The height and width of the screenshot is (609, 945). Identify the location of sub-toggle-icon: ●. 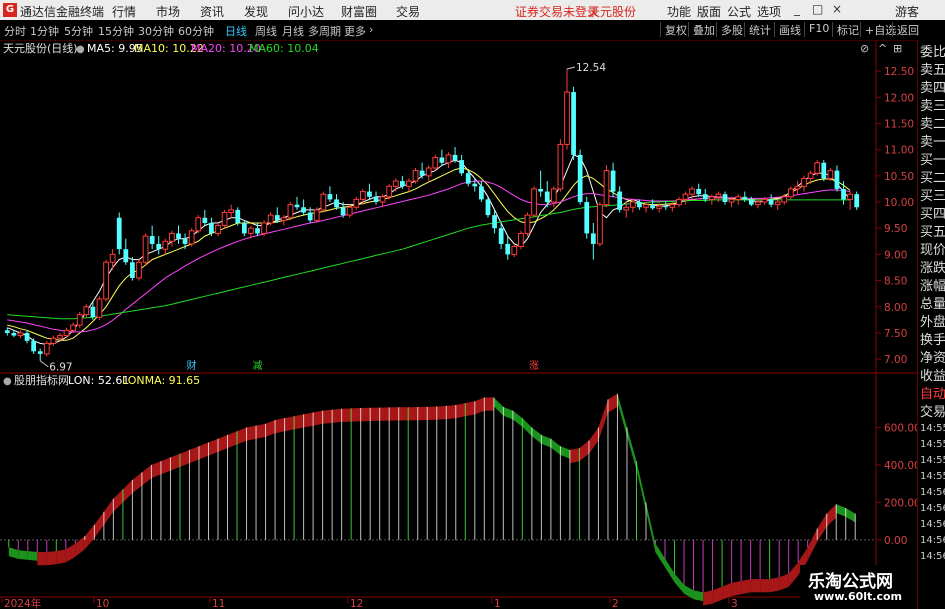
(7, 381).